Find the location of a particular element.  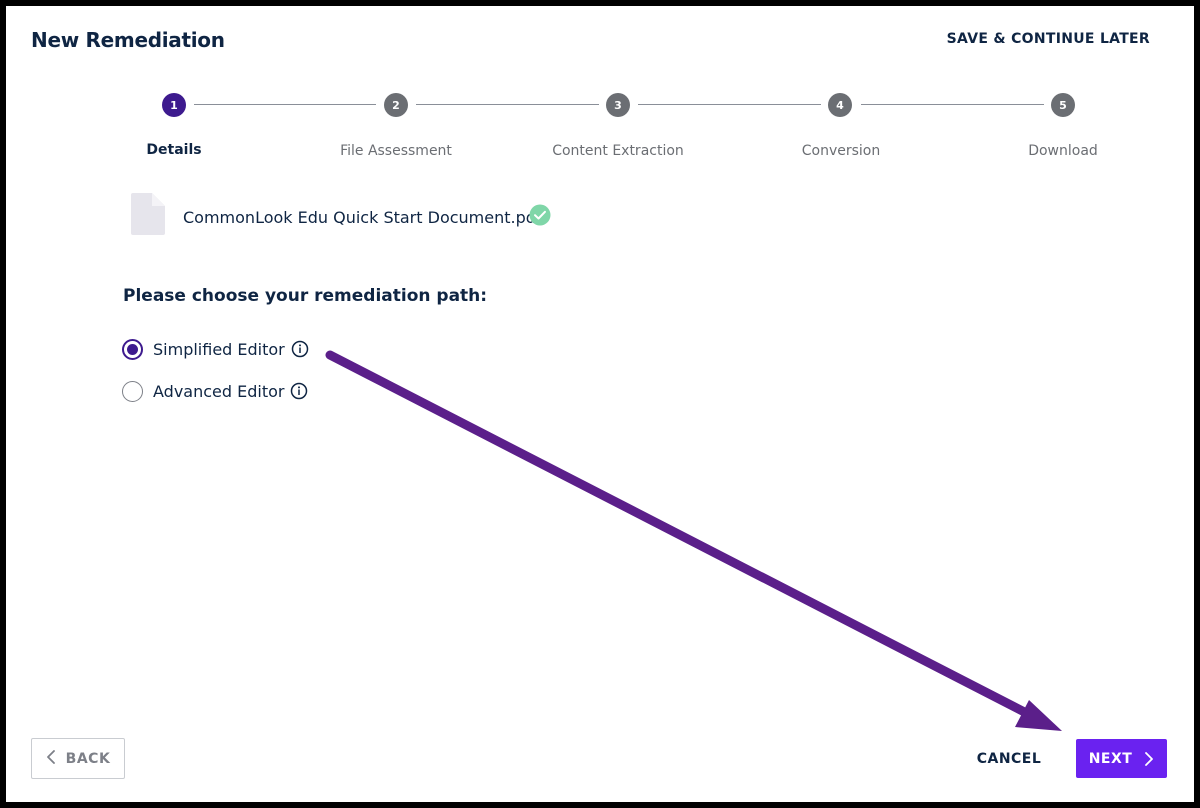

step-1-circle: 1 is located at coordinates (174, 105).